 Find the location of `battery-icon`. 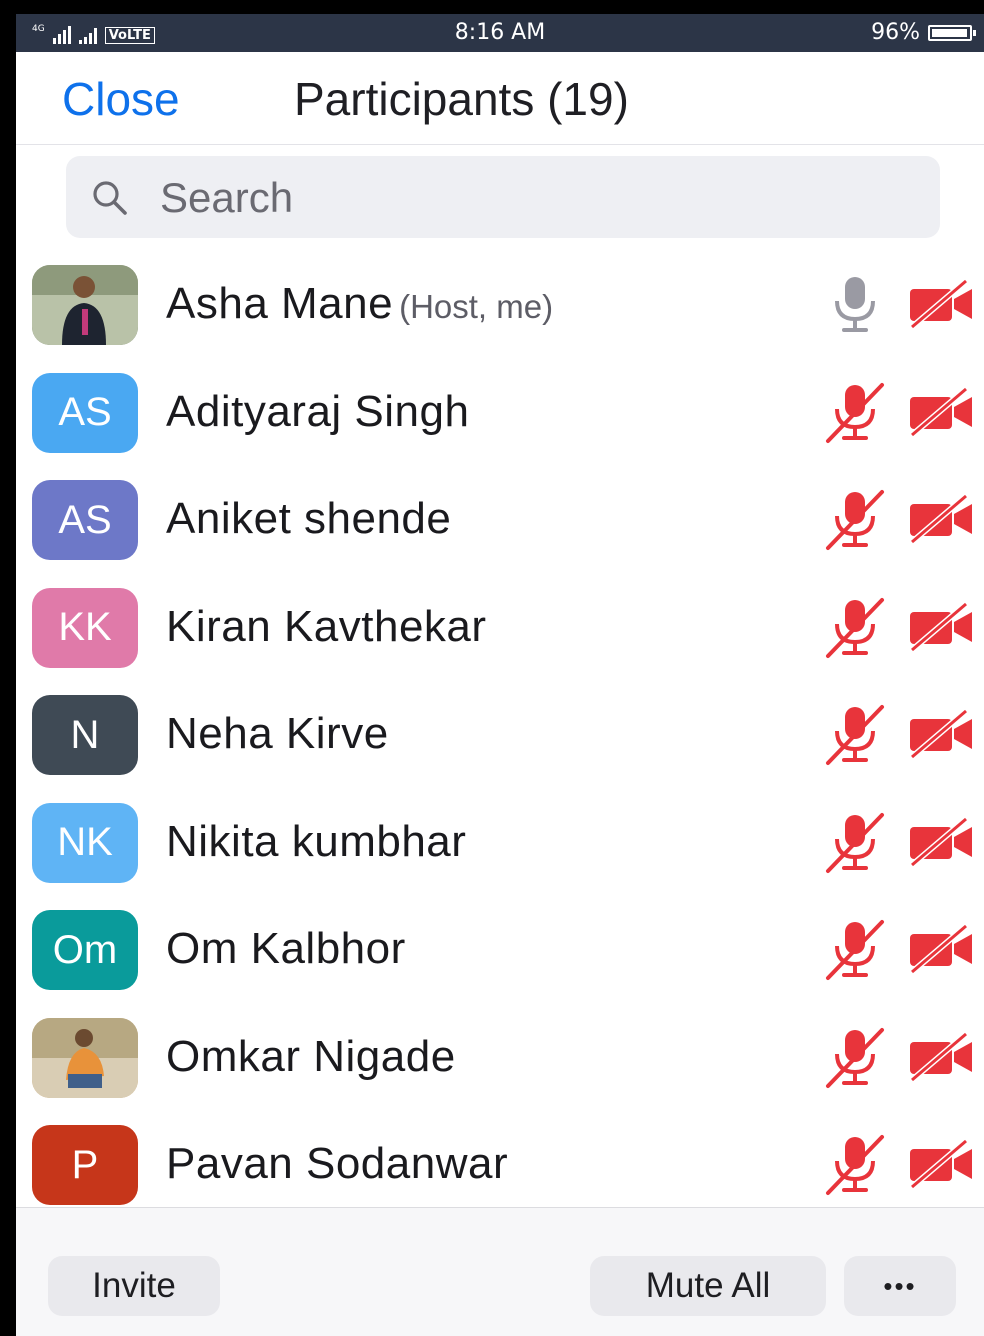

battery-icon is located at coordinates (952, 32).